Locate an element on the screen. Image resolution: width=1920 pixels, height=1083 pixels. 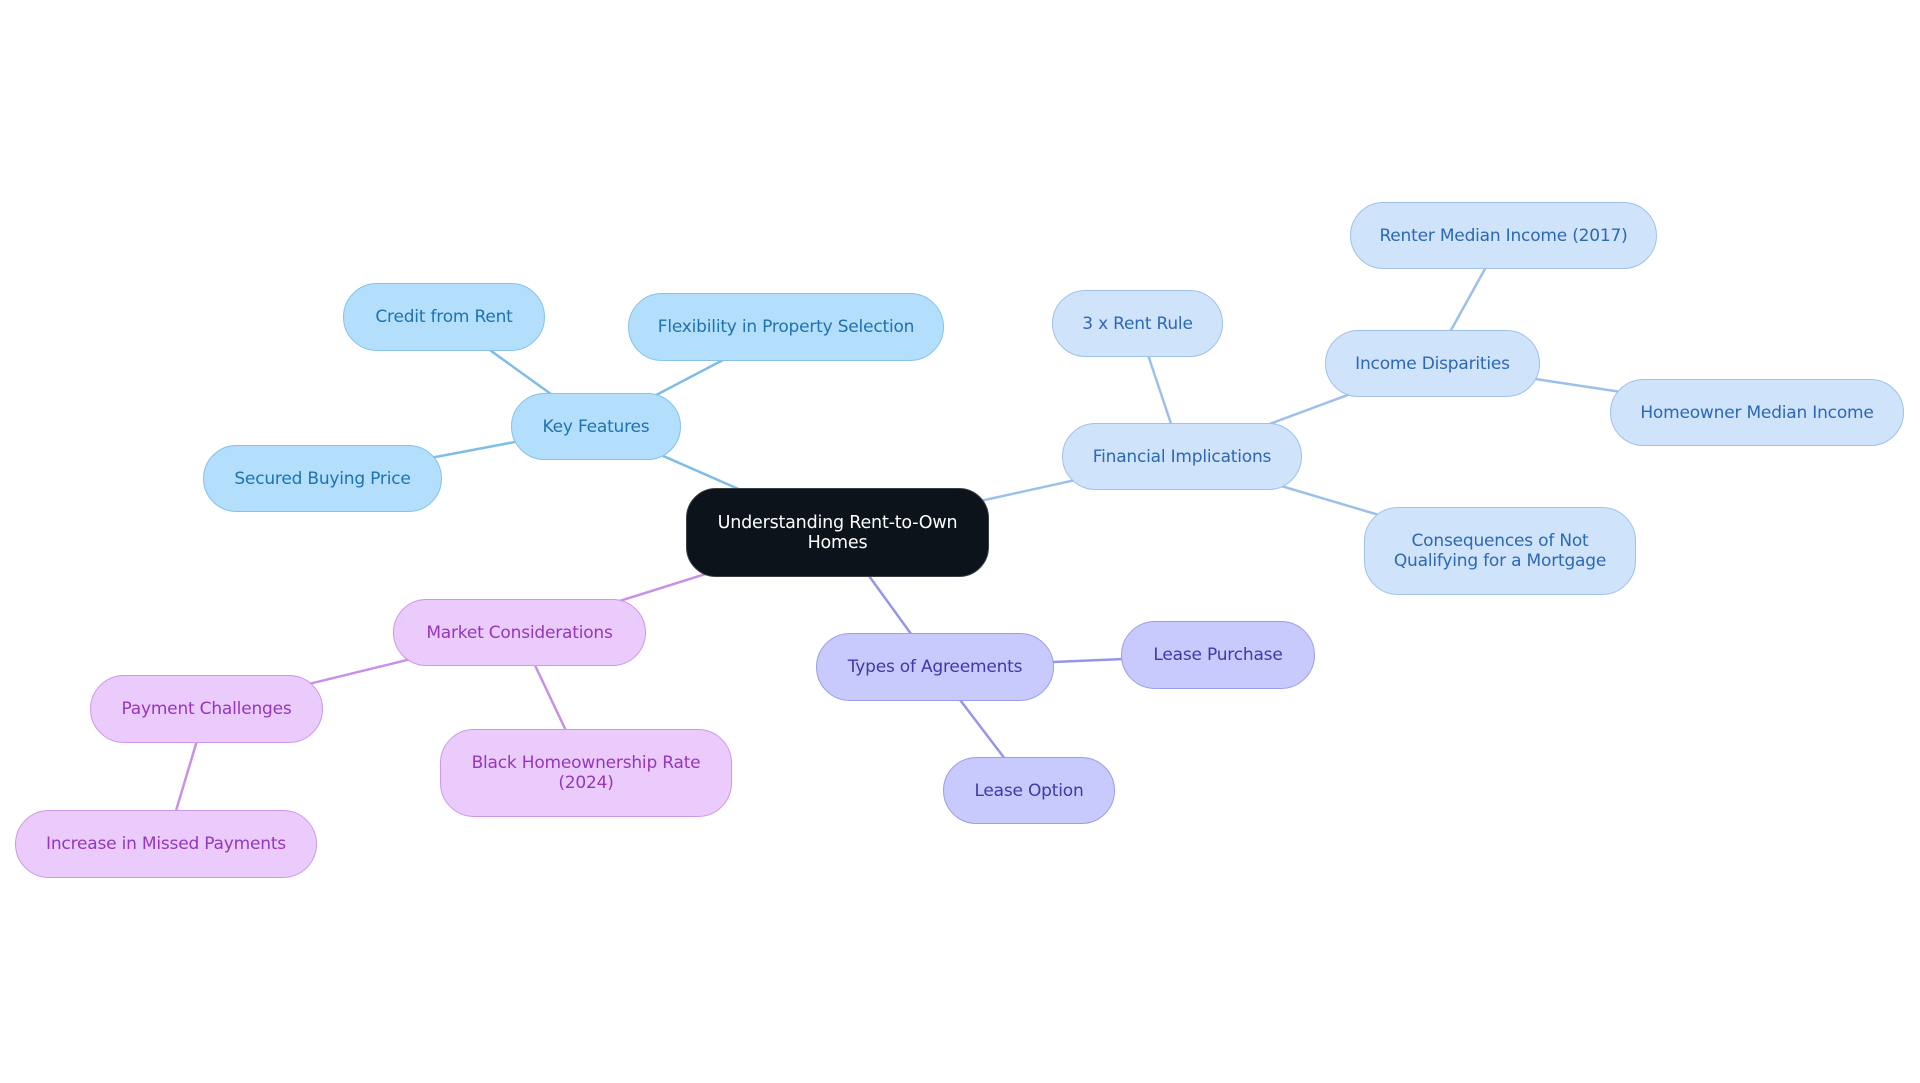
node-lease-option: Lease Option is located at coordinates (1029, 790).